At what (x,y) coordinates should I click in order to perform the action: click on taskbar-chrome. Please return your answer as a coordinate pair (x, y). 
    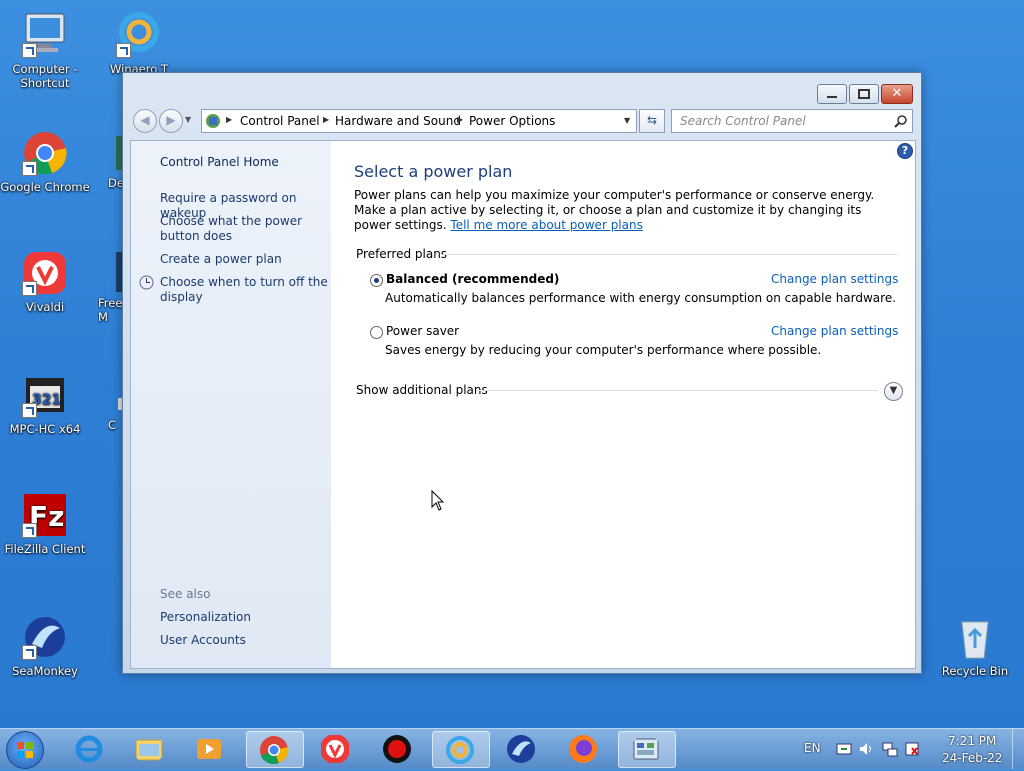
    Looking at the image, I should click on (275, 749).